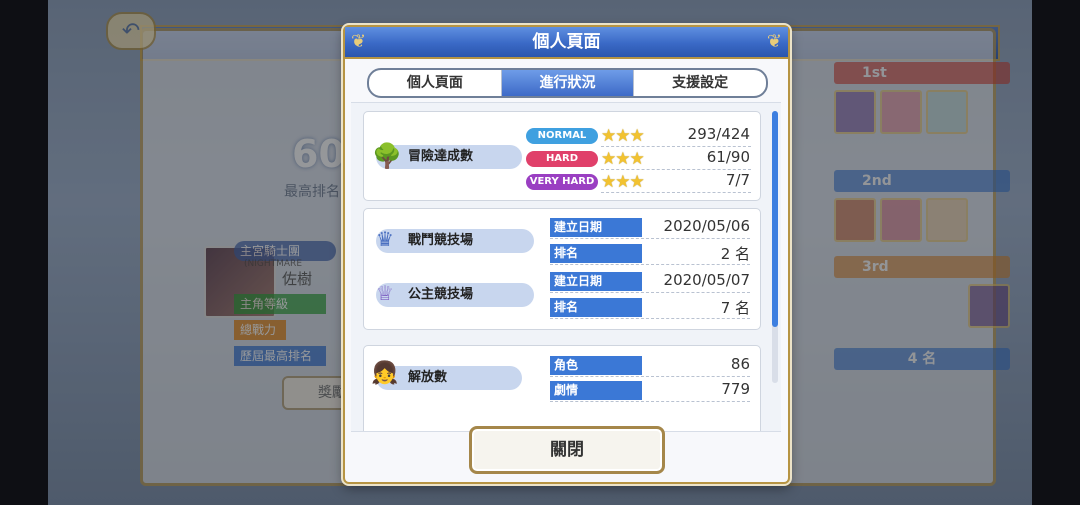 This screenshot has height=505, width=1080. I want to click on modal-title: 個人頁面, so click(566, 43).